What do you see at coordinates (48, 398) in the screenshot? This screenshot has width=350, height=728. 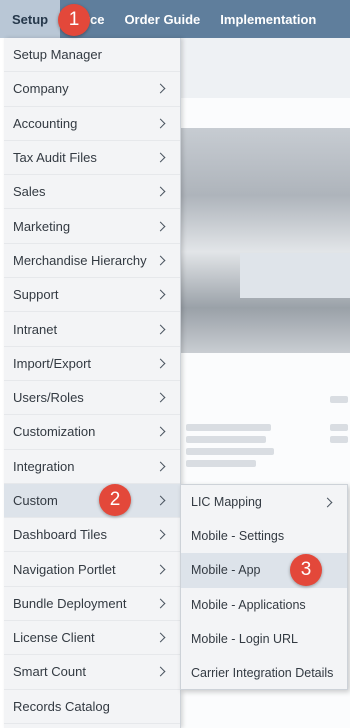 I see `menu-item-label: Users/Roles` at bounding box center [48, 398].